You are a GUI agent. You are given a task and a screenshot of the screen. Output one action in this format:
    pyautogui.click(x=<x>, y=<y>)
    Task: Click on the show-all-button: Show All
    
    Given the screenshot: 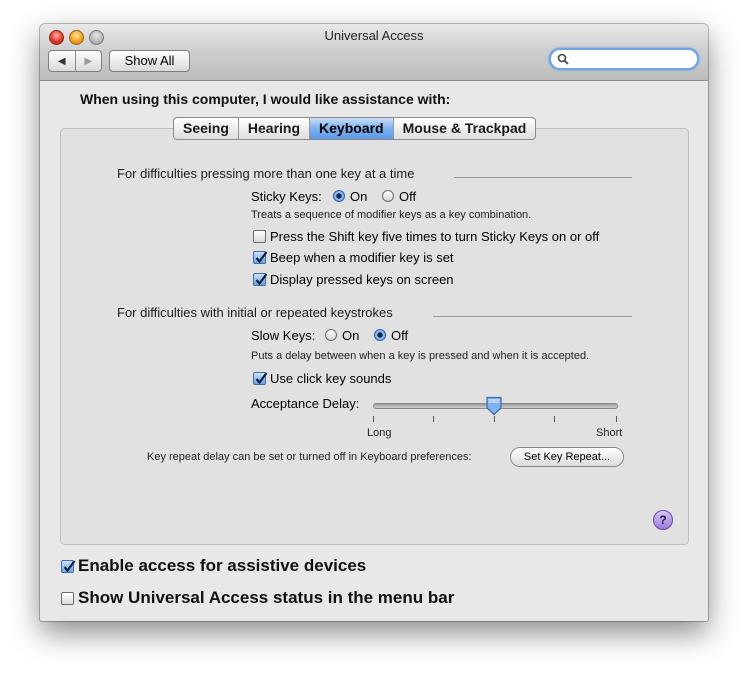 What is the action you would take?
    pyautogui.click(x=149, y=61)
    